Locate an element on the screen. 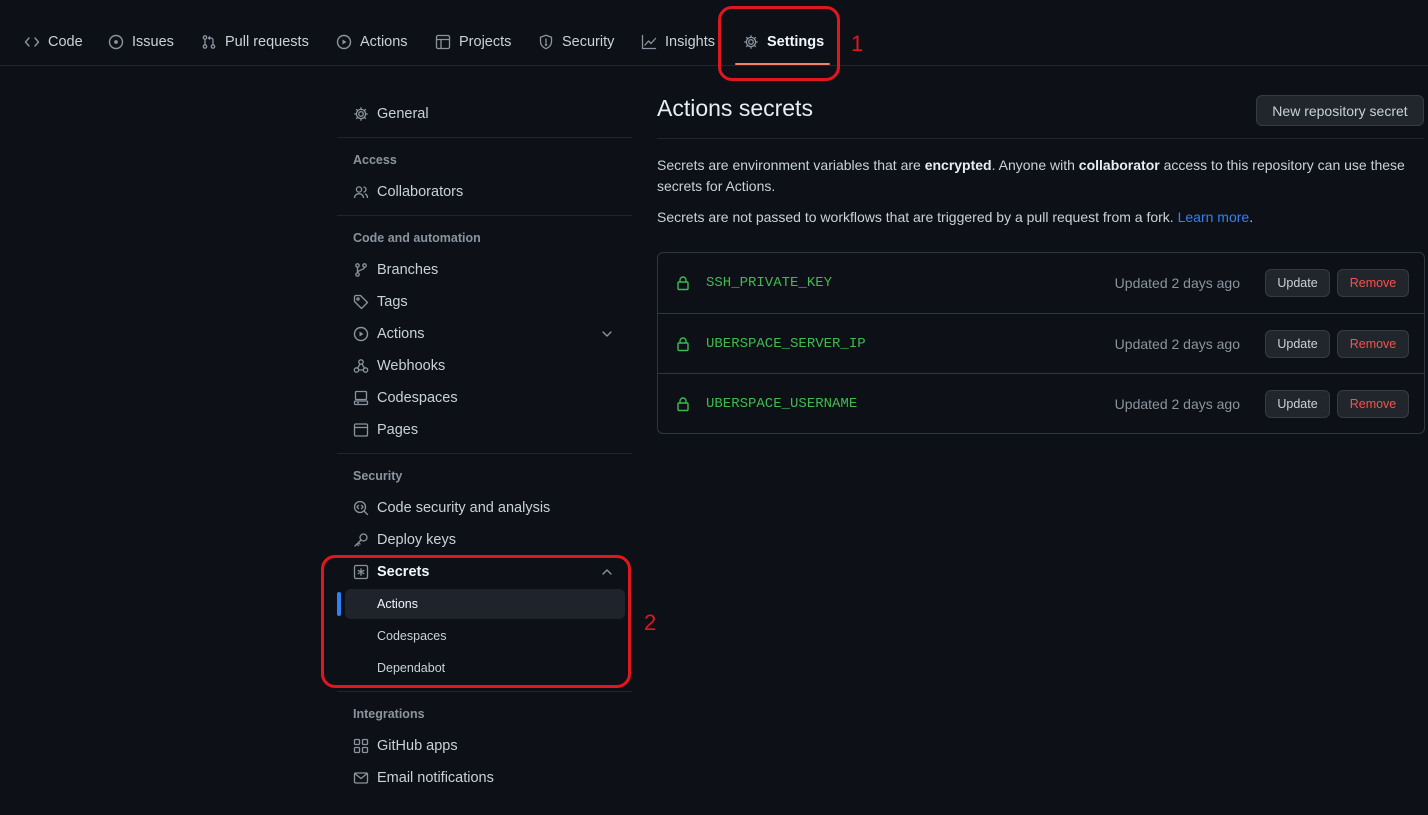 The height and width of the screenshot is (815, 1428). tab-actions: Actions is located at coordinates (372, 42).